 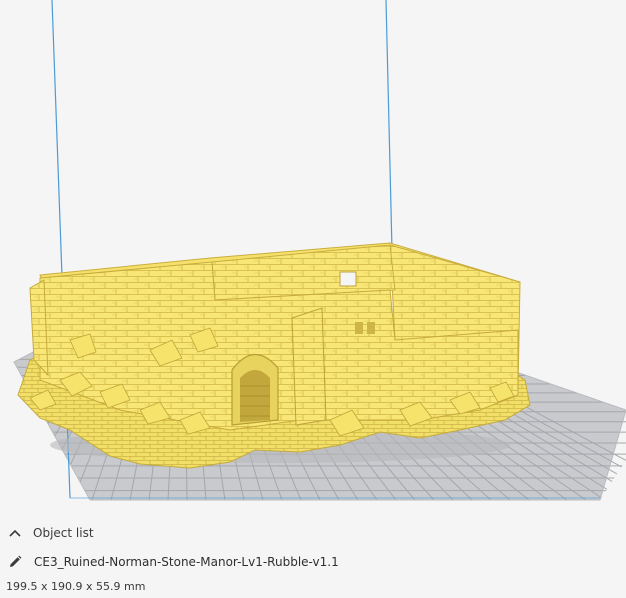 I want to click on buttress, so click(x=309, y=366).